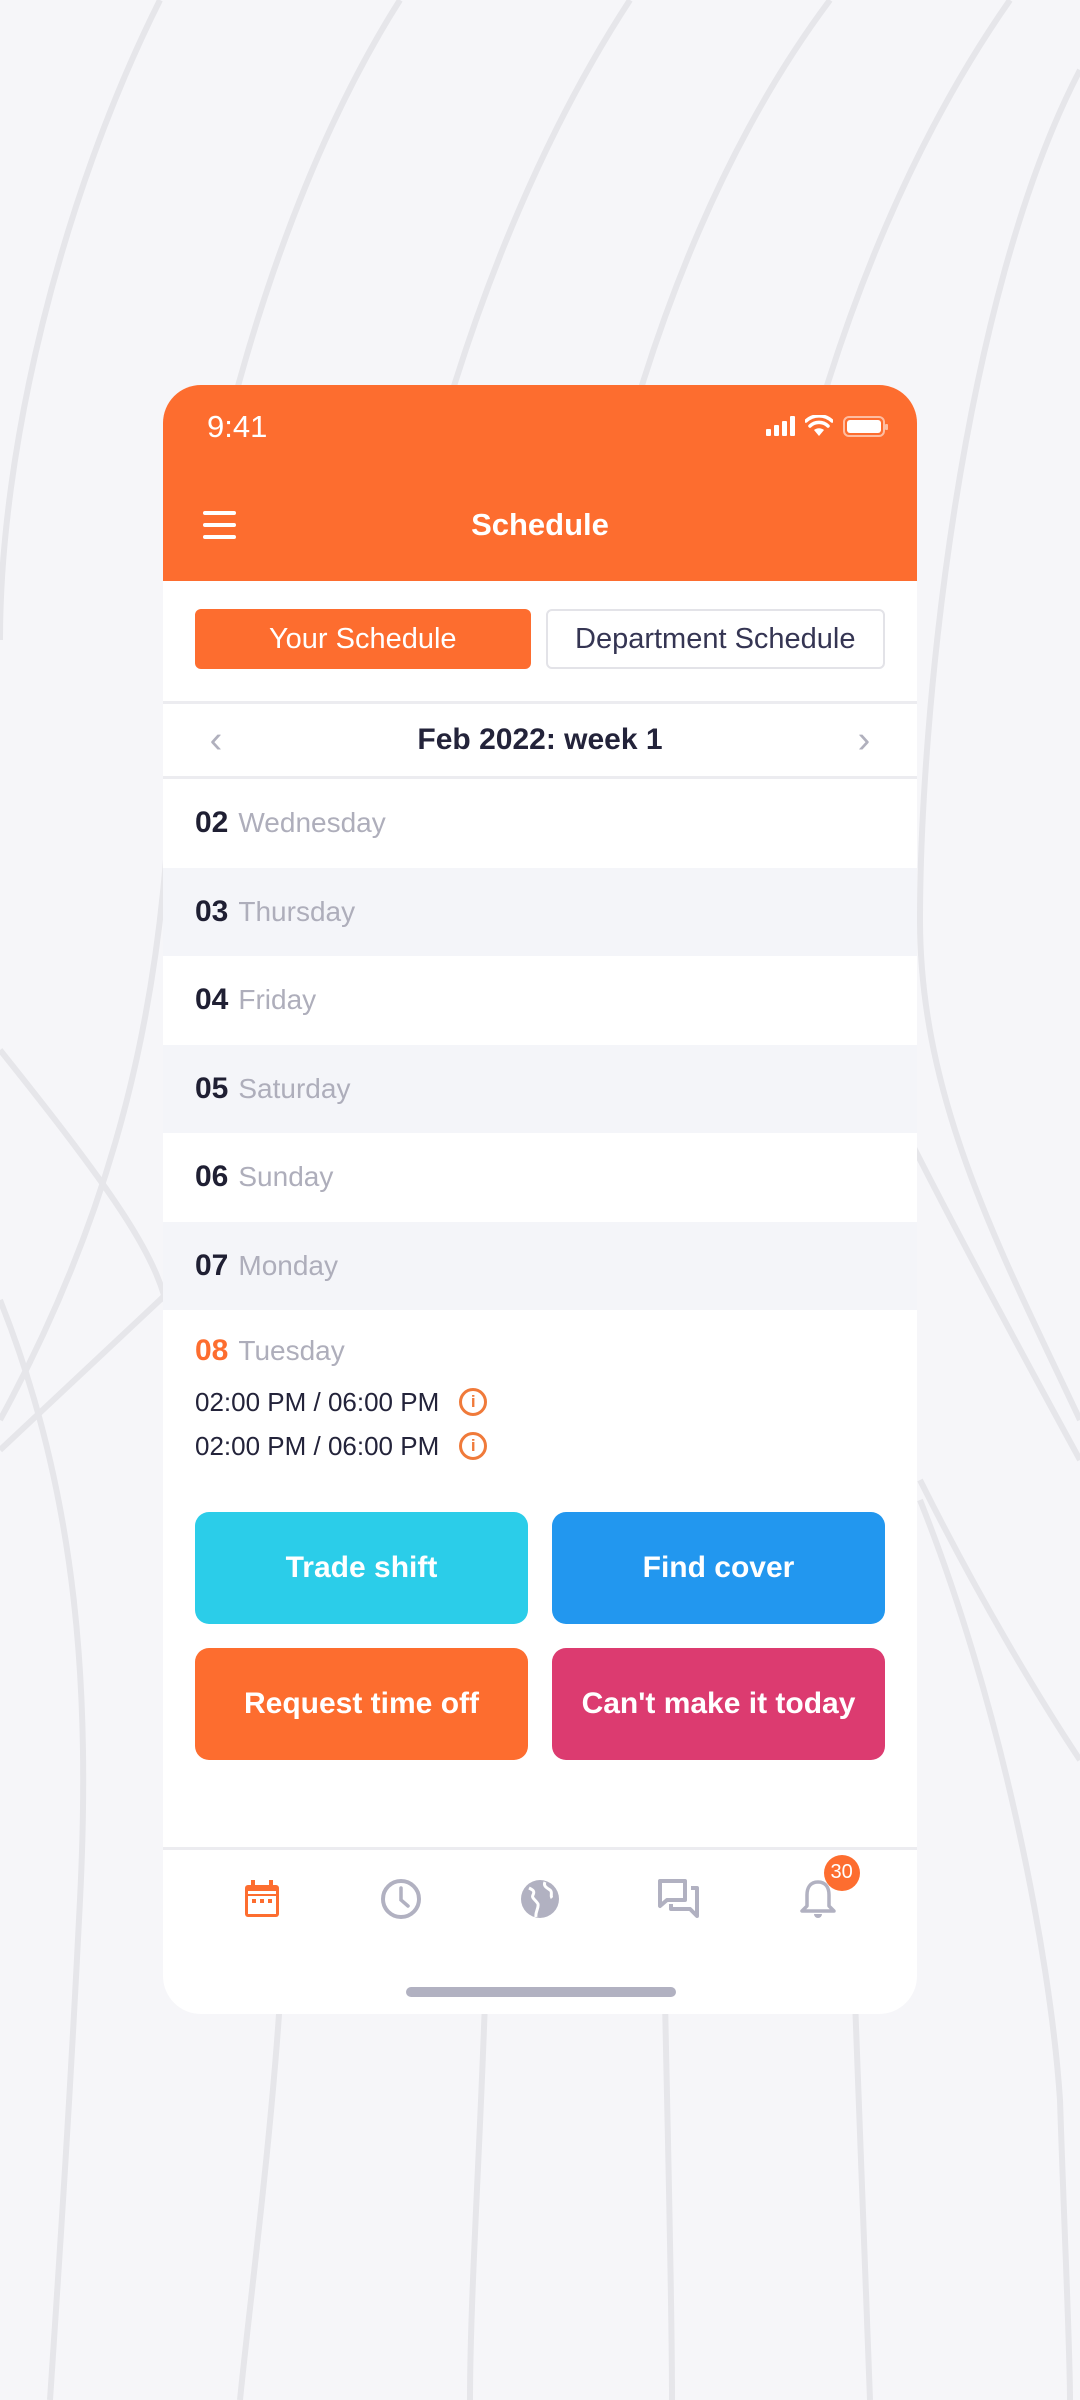 The image size is (1080, 2400). I want to click on day-name: Sunday, so click(286, 1177).